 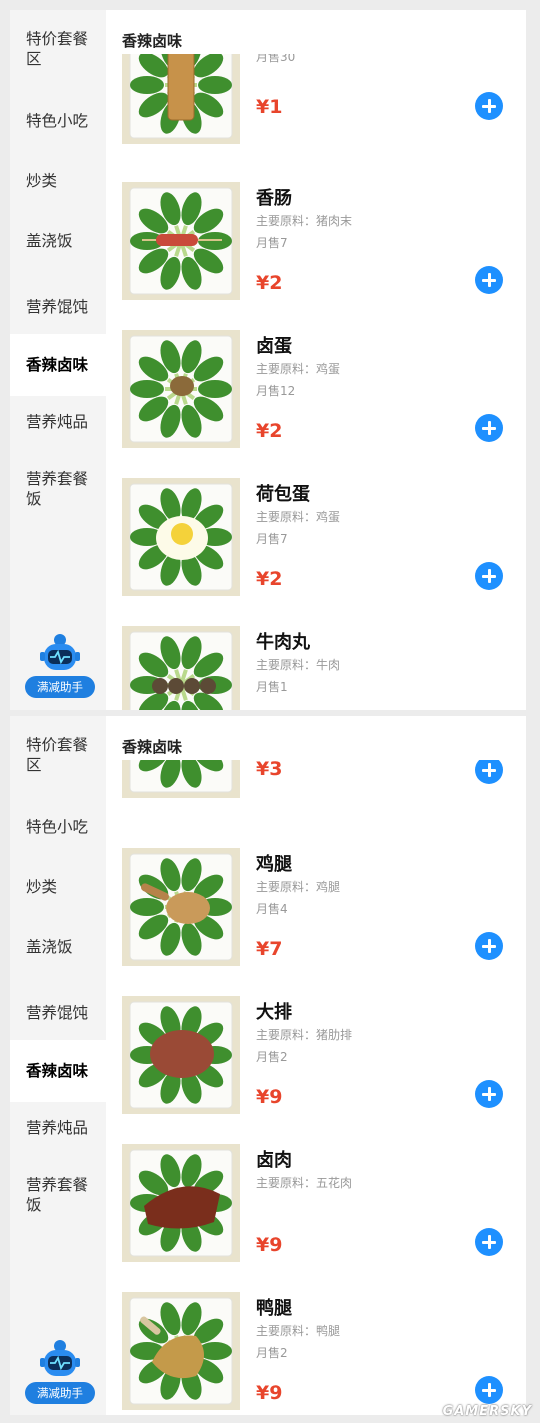 What do you see at coordinates (276, 391) in the screenshot?
I see `dish-monthly-sales: 月售12` at bounding box center [276, 391].